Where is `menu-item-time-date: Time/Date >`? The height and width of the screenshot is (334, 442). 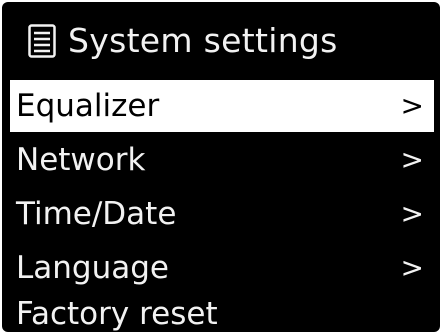 menu-item-time-date: Time/Date > is located at coordinates (222, 214).